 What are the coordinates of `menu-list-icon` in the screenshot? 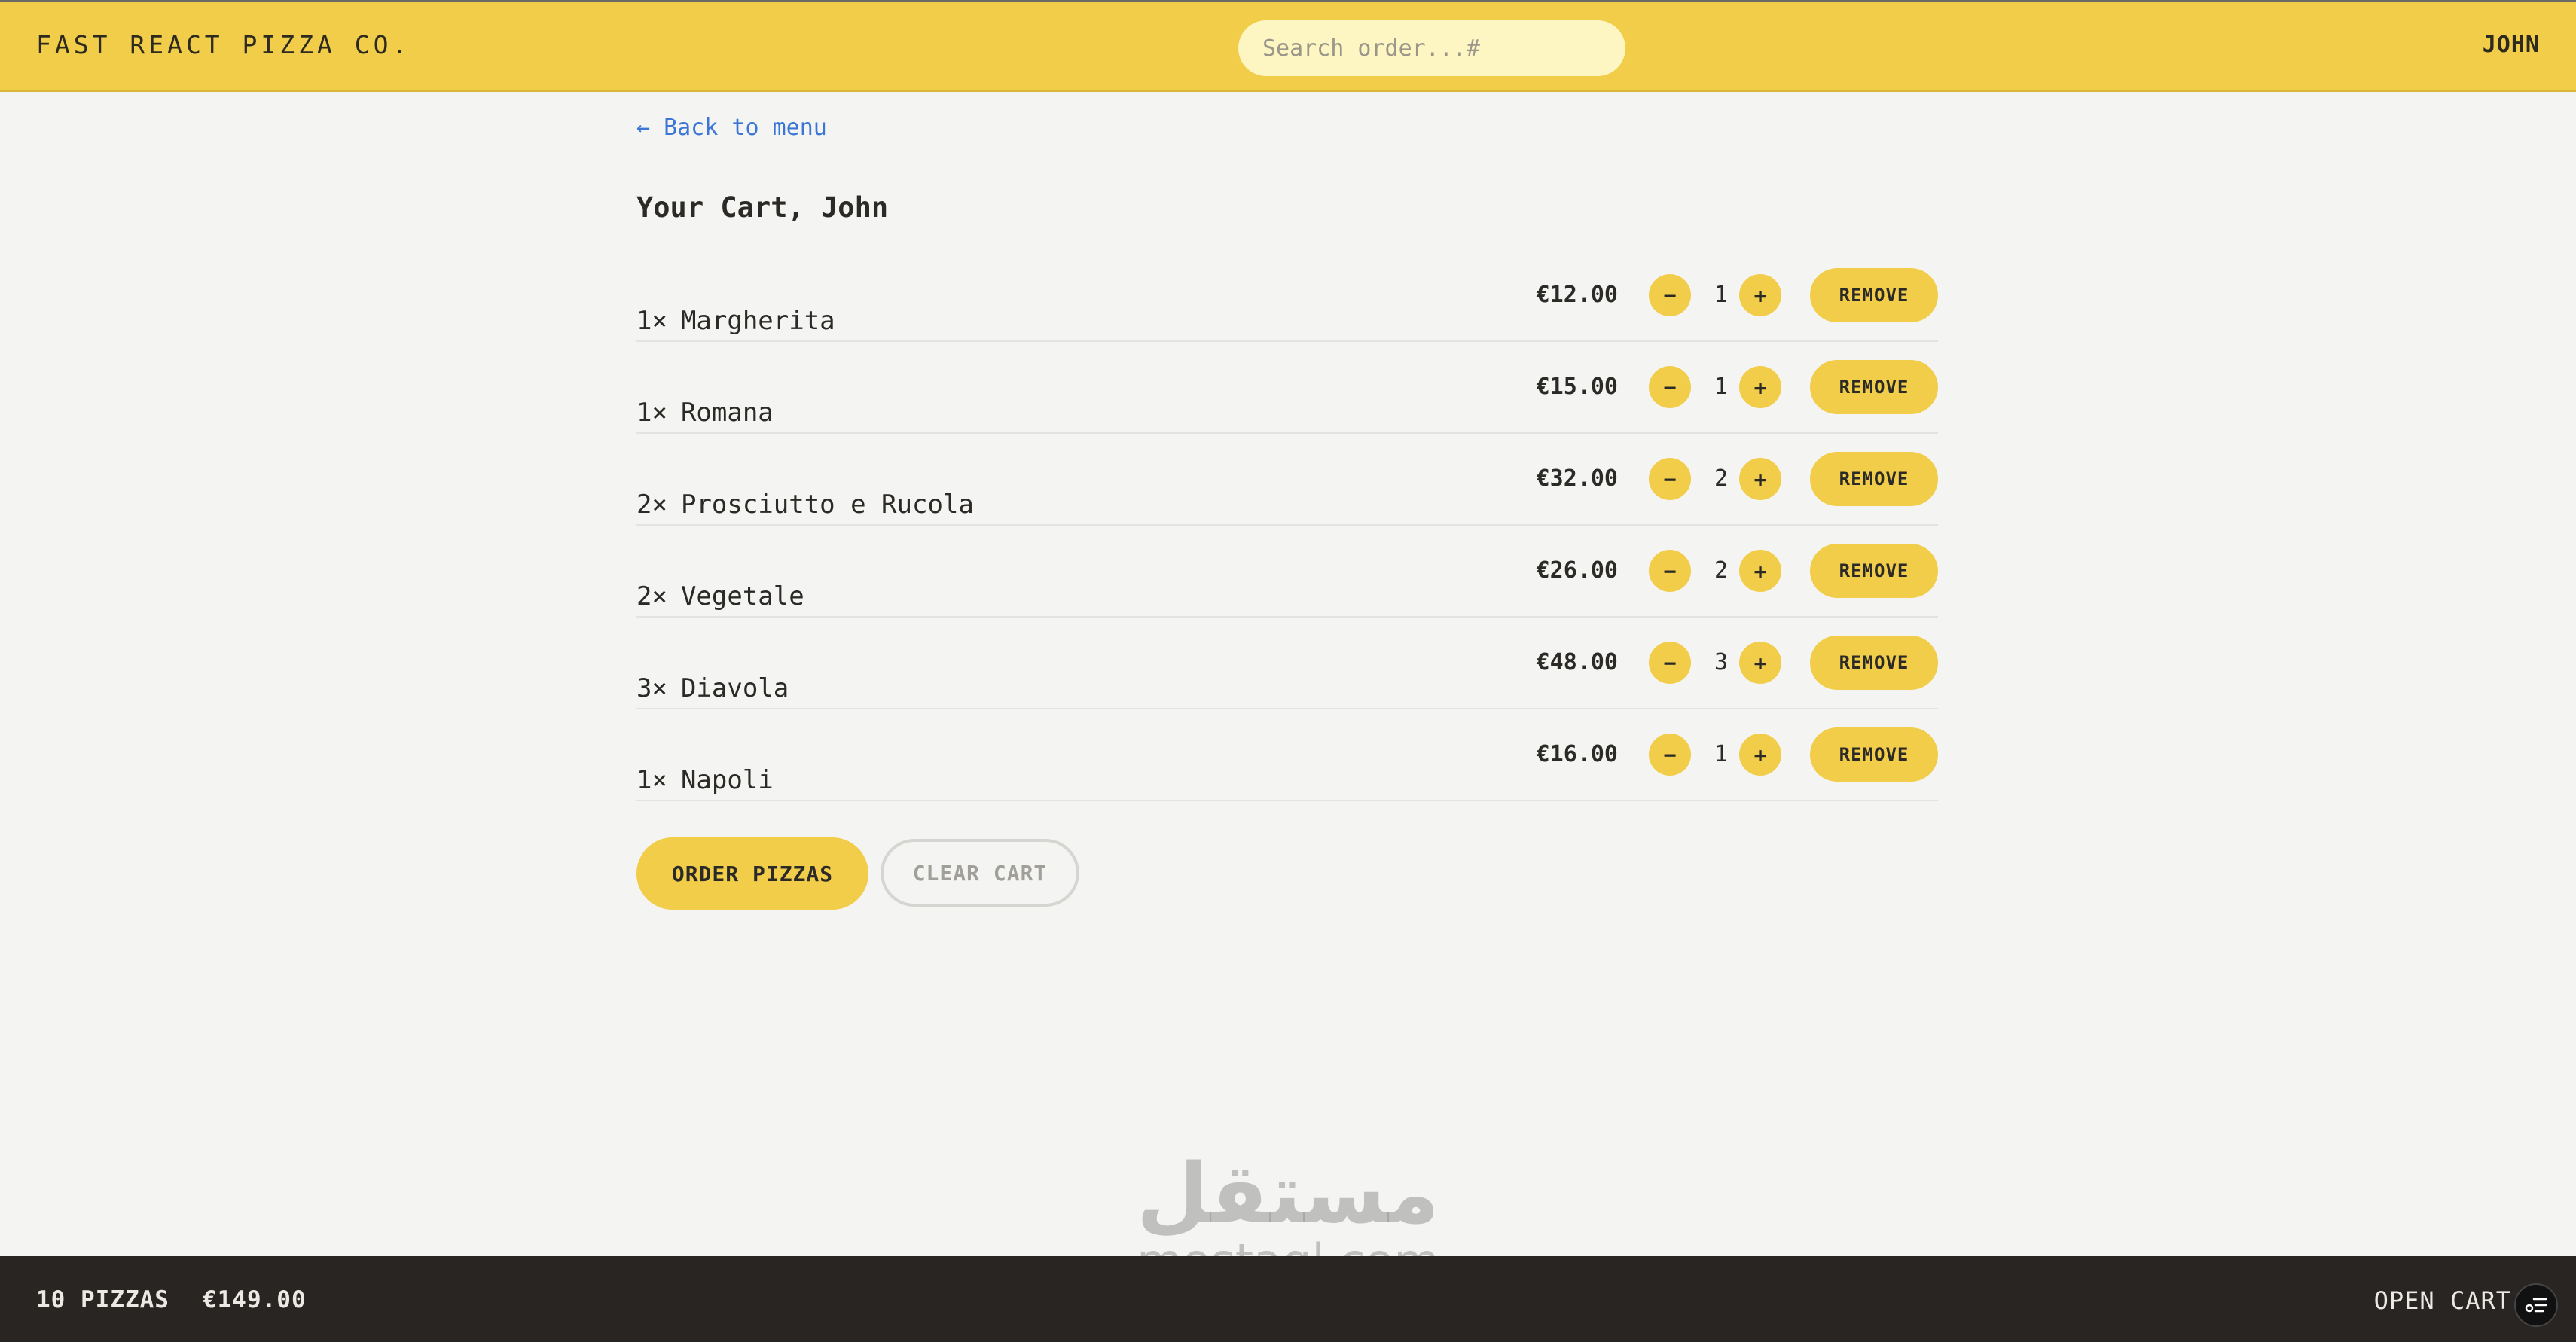 It's located at (2536, 1305).